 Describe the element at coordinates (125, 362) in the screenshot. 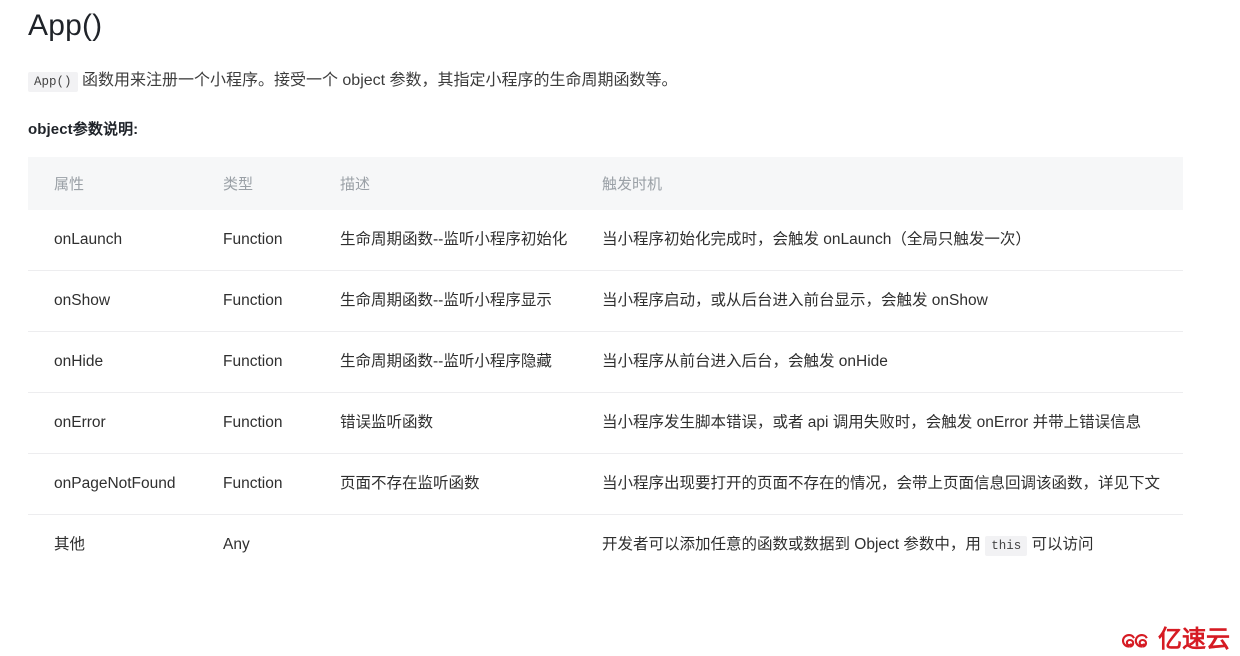

I see `cell-attribute: onHide` at that location.